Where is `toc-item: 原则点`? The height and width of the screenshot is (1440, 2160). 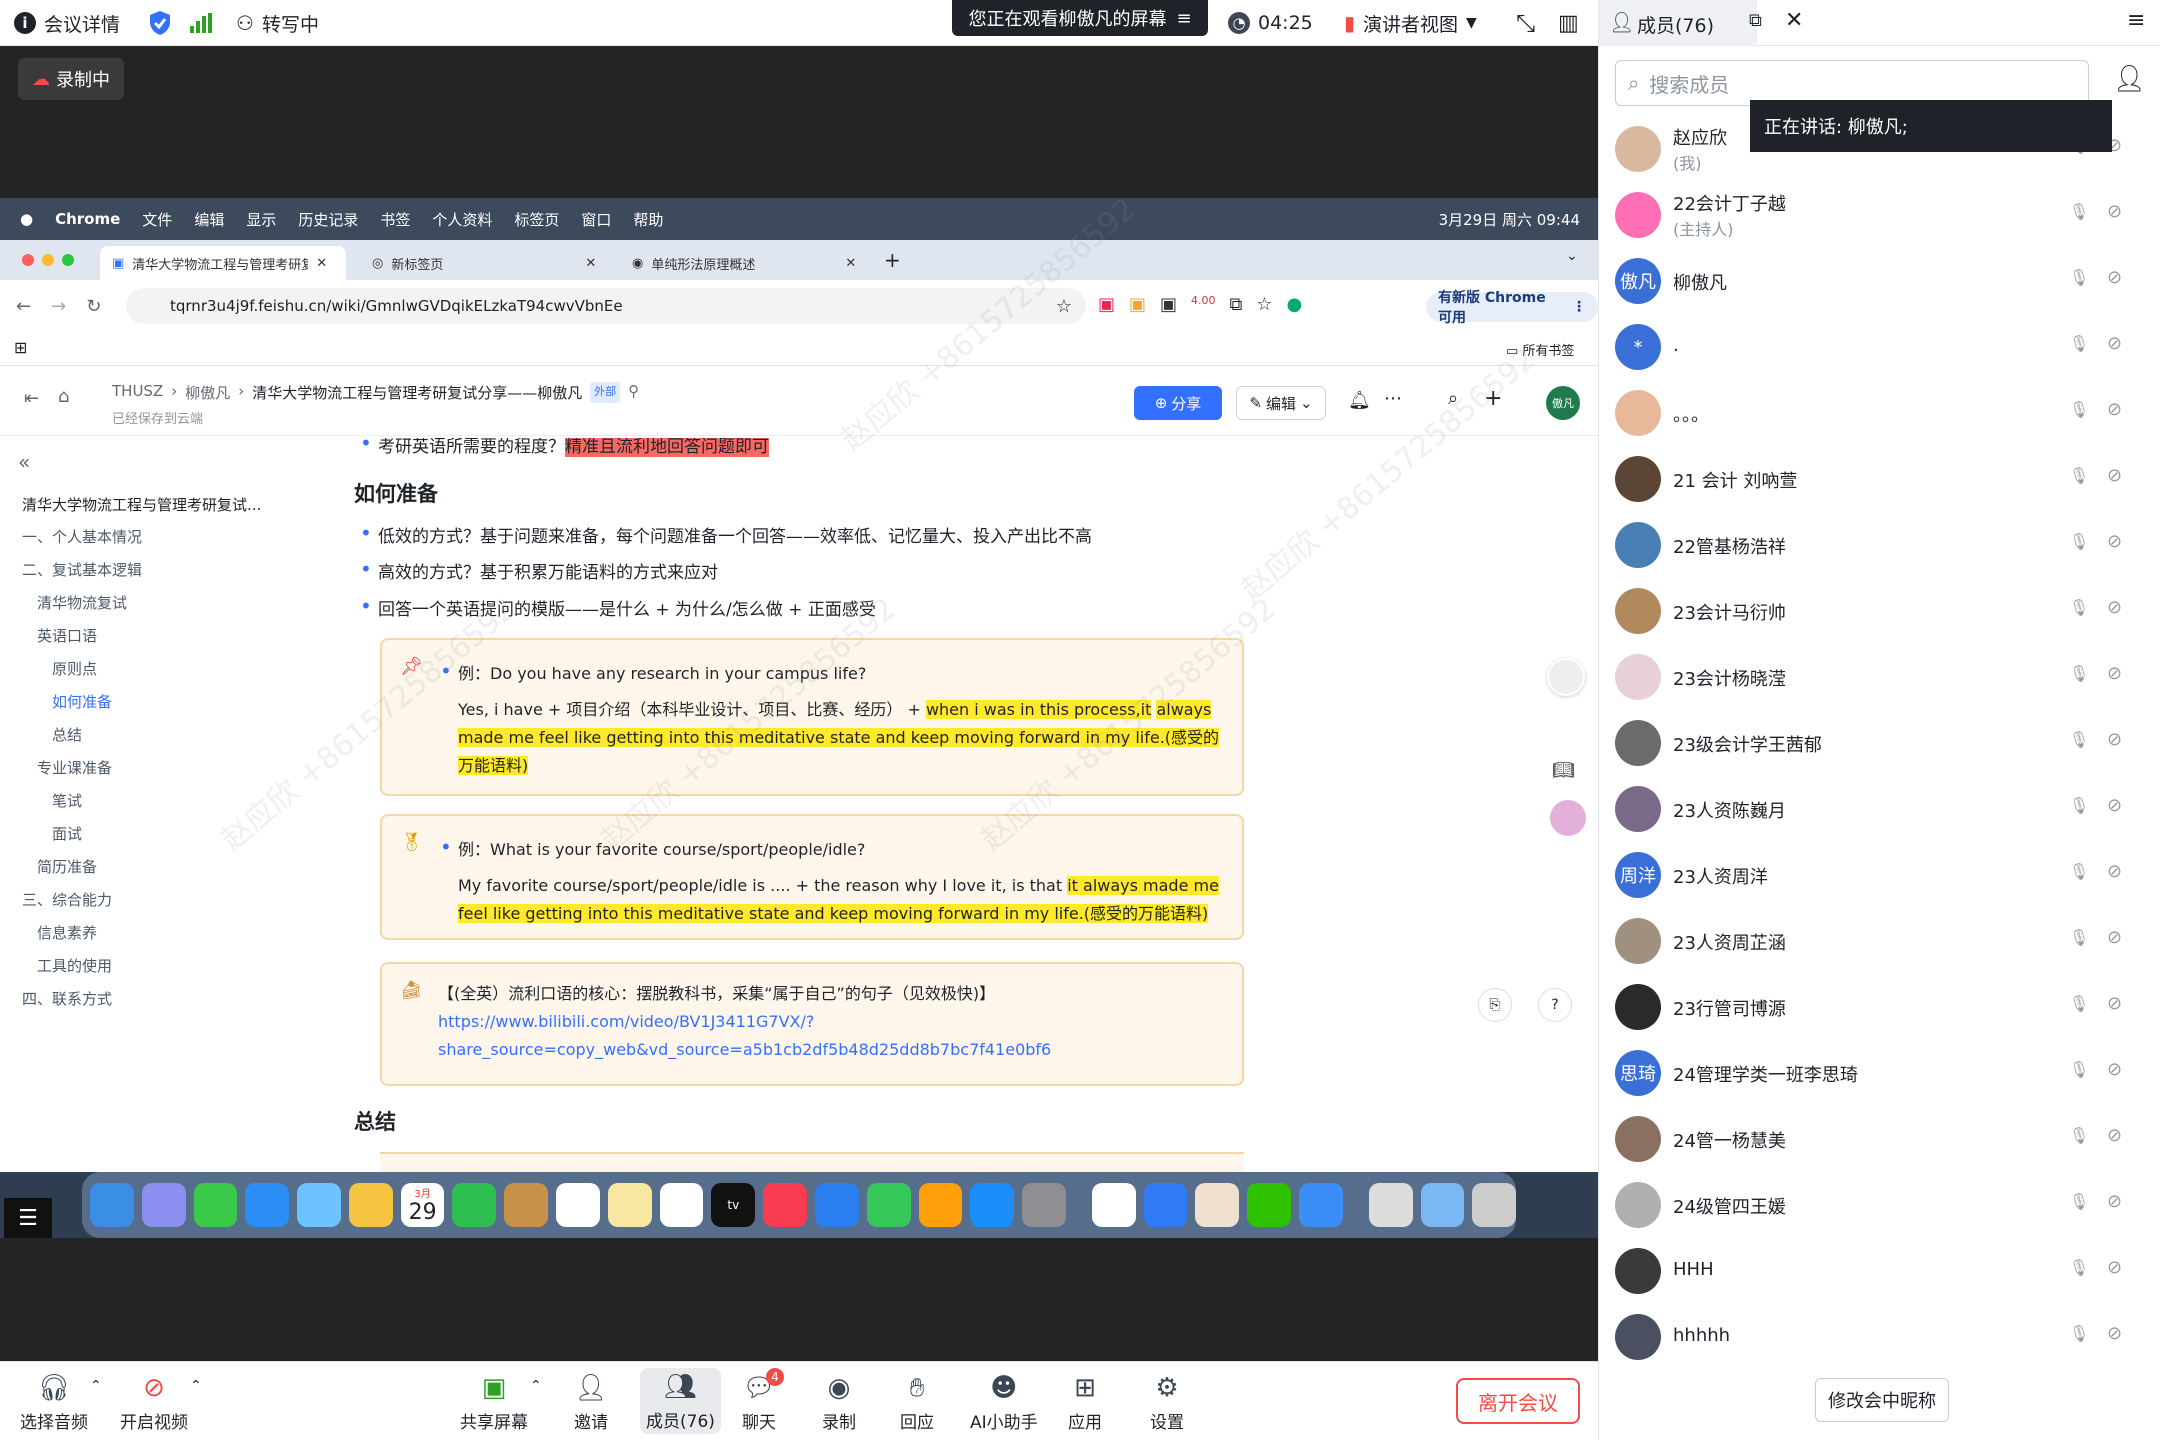
toc-item: 原则点 is located at coordinates (74, 668).